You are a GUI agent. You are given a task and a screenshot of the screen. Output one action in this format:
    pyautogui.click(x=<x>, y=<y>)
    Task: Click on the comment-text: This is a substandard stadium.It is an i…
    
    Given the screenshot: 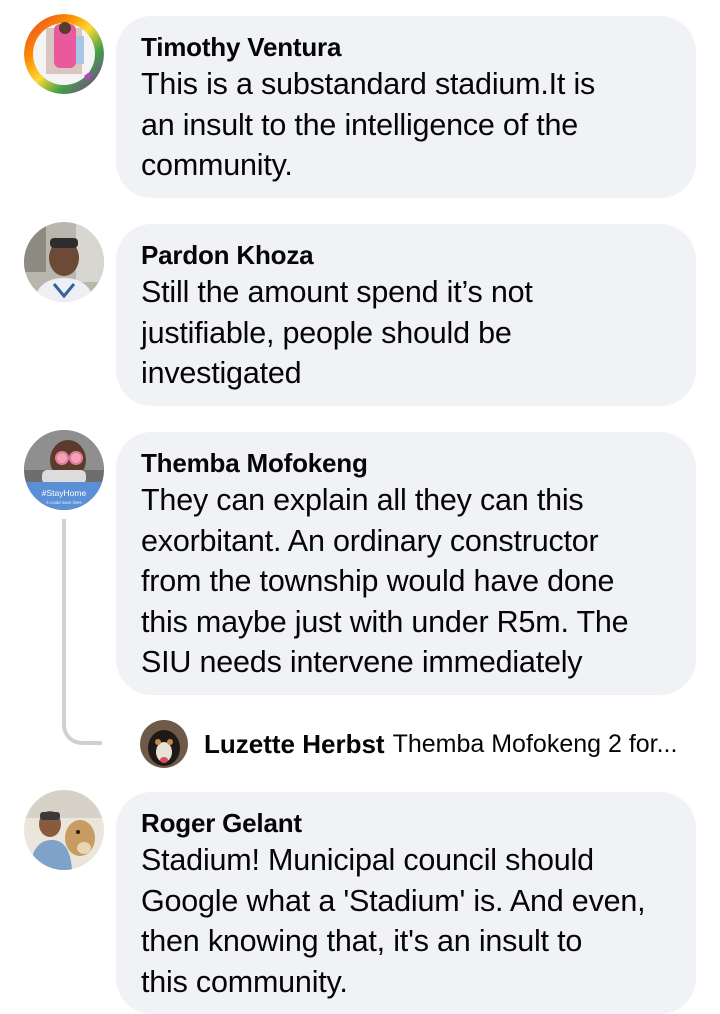 What is the action you would take?
    pyautogui.click(x=368, y=124)
    